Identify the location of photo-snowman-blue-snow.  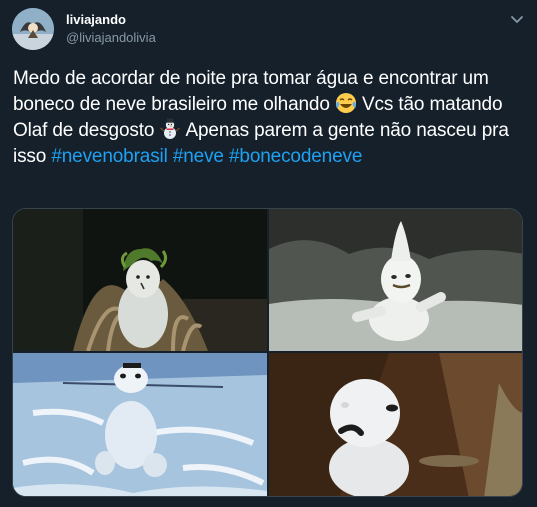
(140, 424).